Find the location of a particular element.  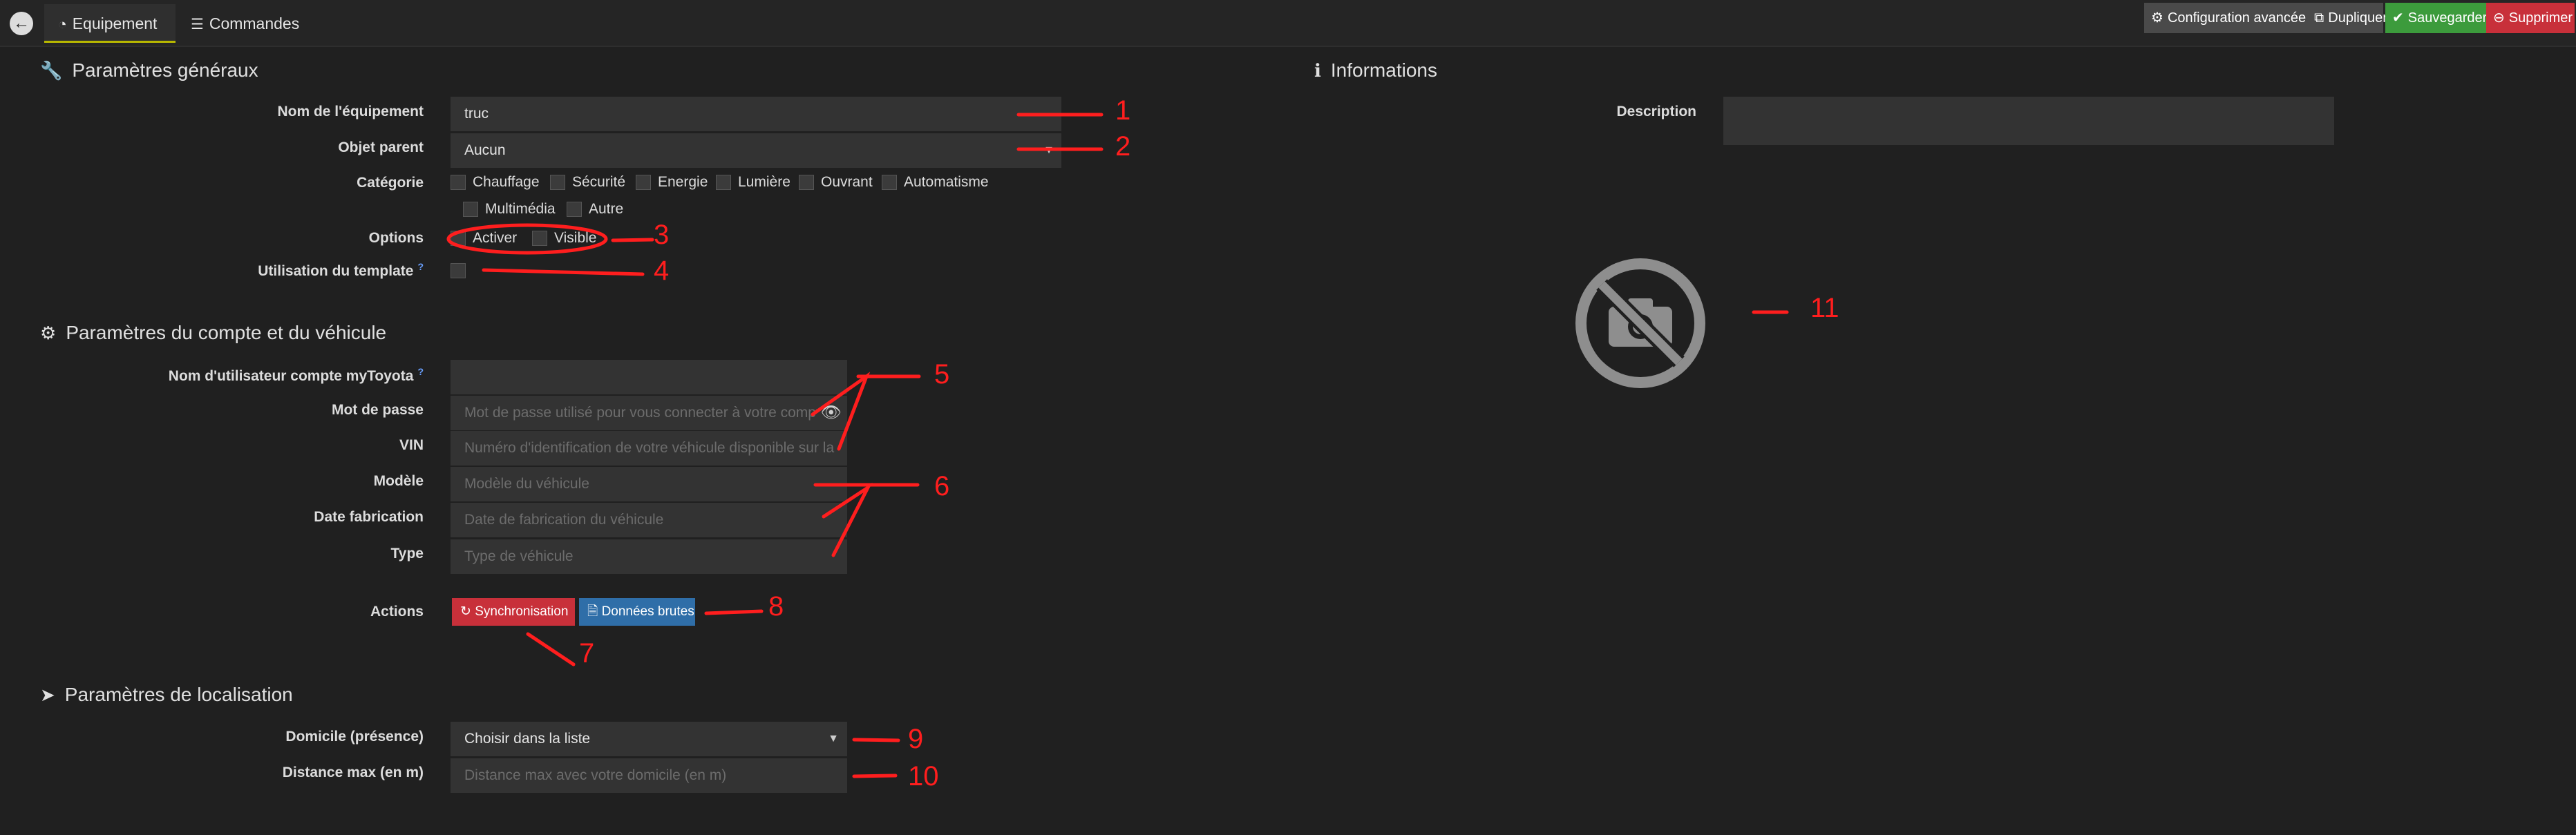

annotation-marker: 7 is located at coordinates (587, 653).